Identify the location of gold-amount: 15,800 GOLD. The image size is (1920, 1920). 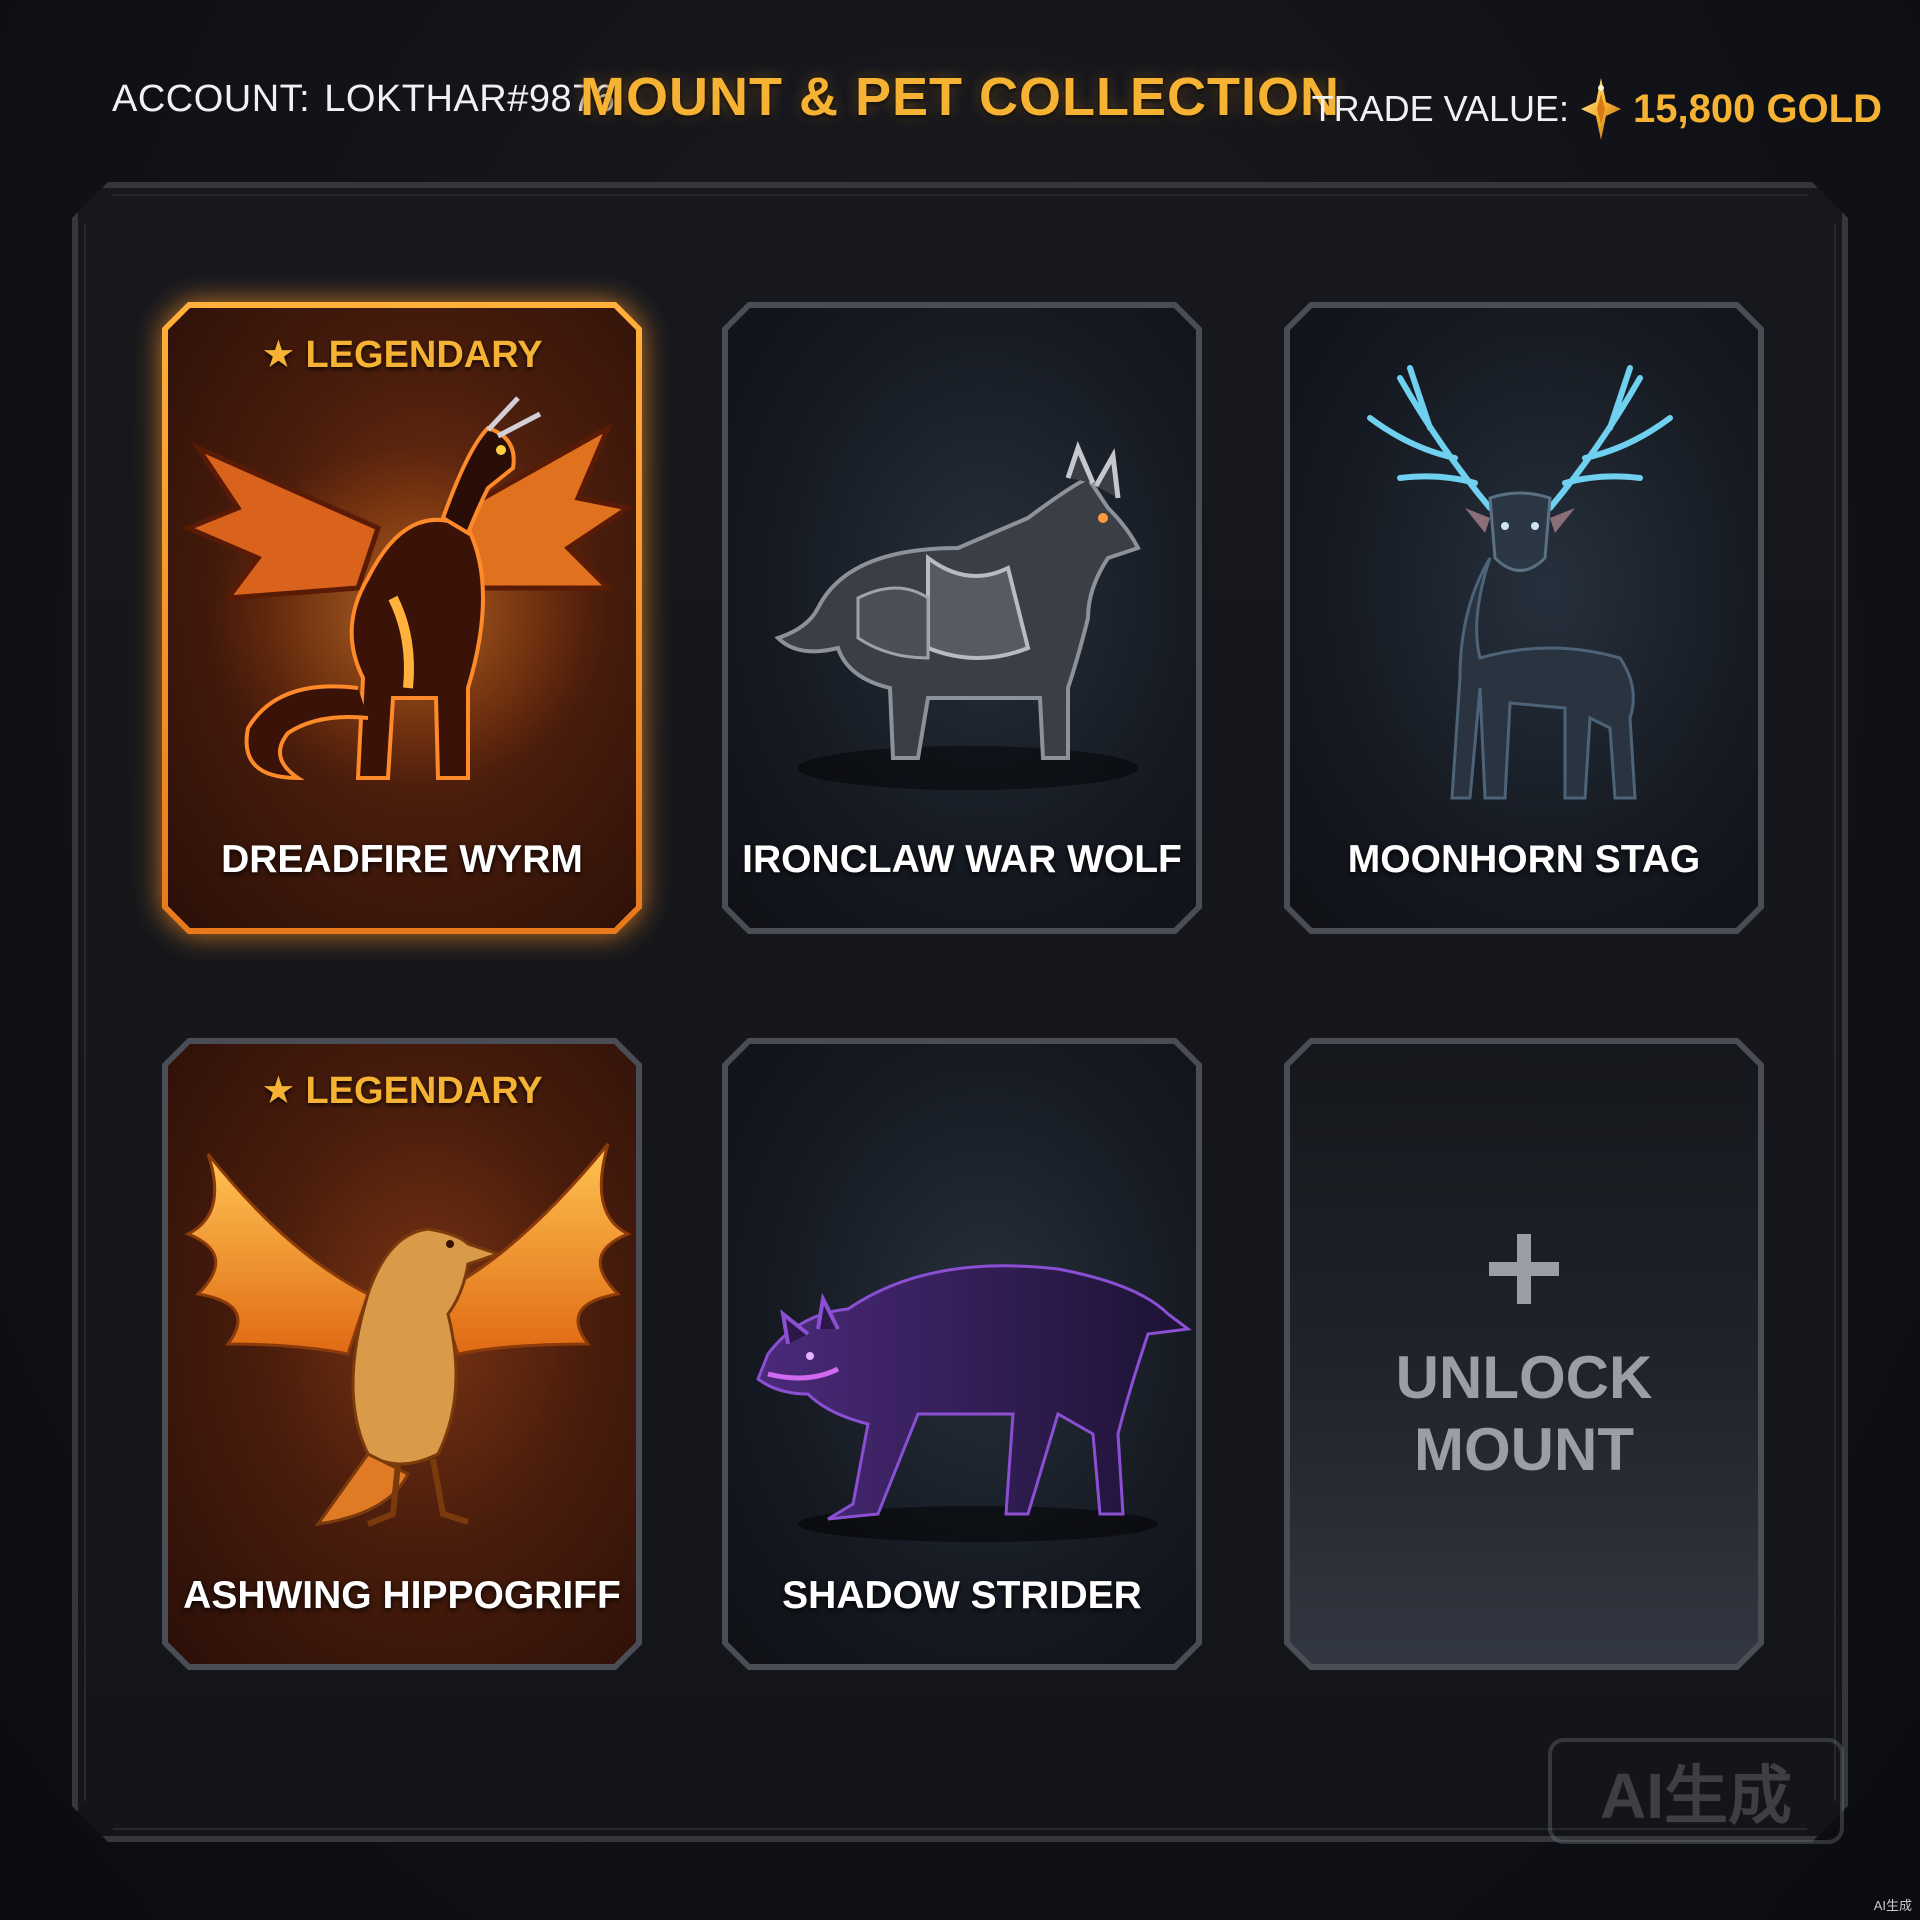
(1757, 108).